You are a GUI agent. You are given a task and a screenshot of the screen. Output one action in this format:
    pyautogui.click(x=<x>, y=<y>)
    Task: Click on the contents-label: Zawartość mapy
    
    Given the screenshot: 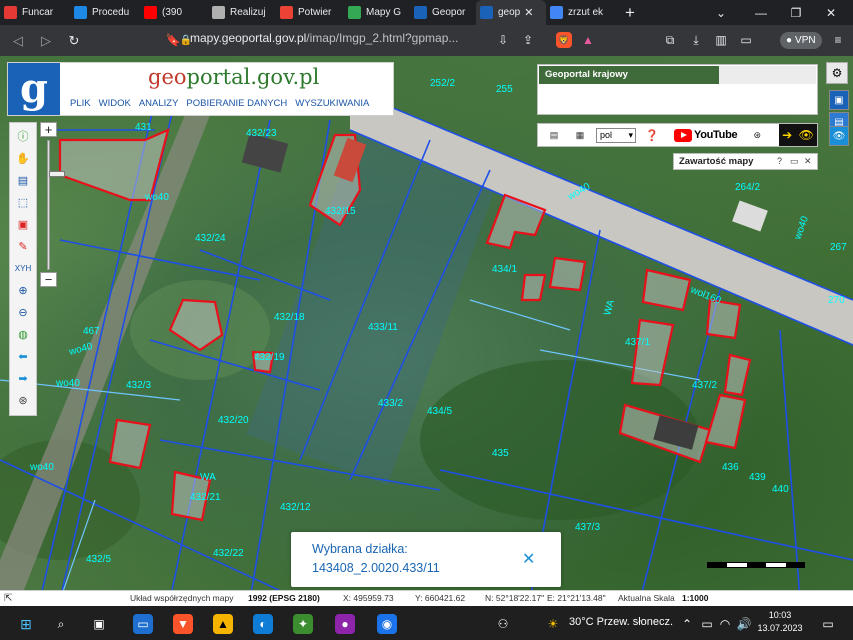 What is the action you would take?
    pyautogui.click(x=716, y=161)
    